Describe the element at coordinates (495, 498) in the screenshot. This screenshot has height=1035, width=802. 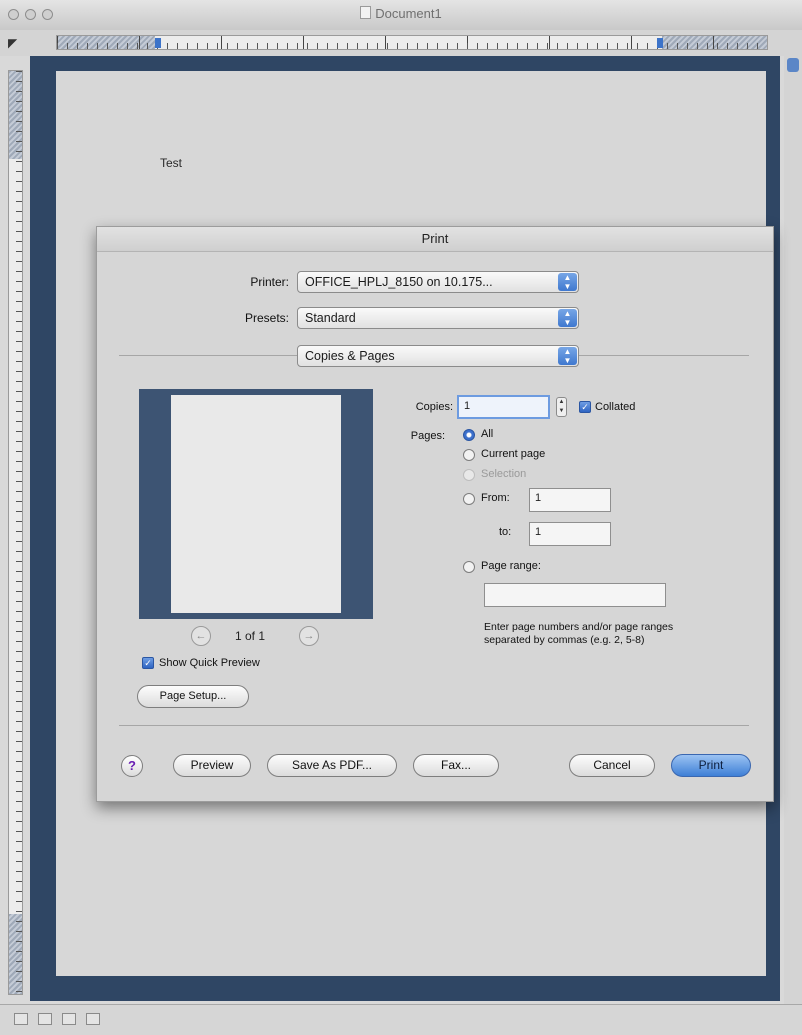
I see `pages-from-label: From:` at that location.